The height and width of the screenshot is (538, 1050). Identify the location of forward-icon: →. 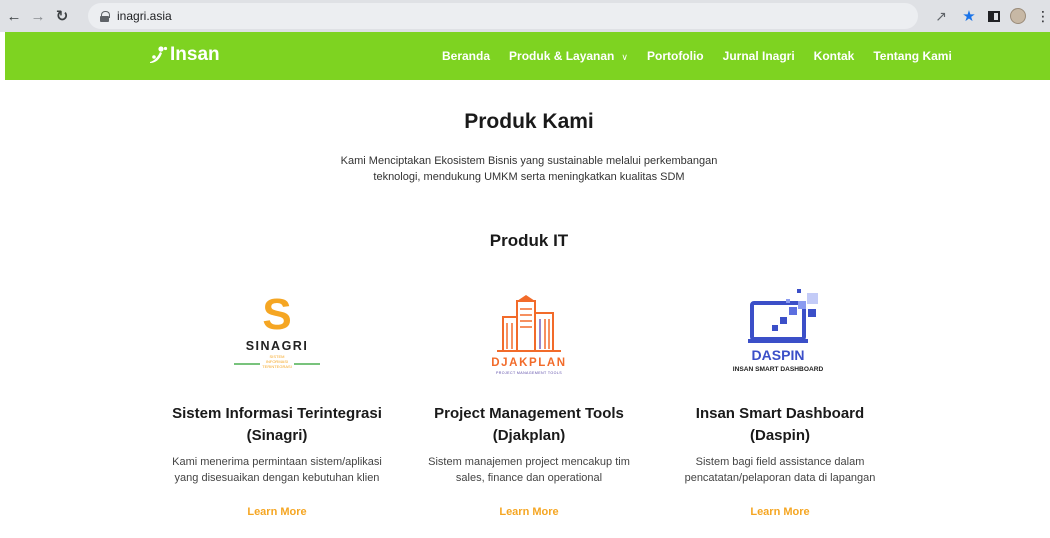
(38, 16).